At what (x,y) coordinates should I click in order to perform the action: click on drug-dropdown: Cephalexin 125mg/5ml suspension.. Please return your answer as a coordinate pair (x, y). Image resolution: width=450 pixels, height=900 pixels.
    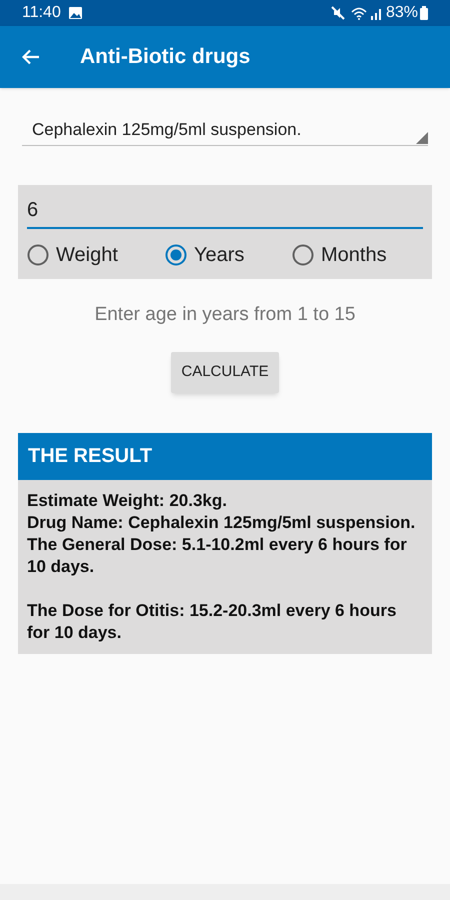
    Looking at the image, I should click on (225, 130).